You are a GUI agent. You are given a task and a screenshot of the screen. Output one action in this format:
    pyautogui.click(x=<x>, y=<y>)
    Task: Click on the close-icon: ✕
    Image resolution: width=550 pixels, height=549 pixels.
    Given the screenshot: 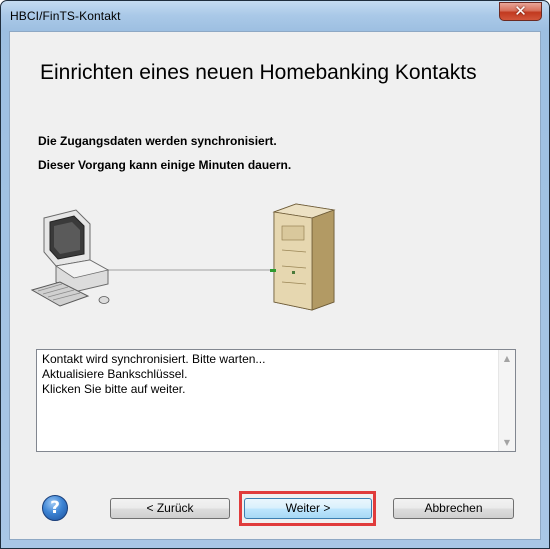 What is the action you would take?
    pyautogui.click(x=520, y=11)
    